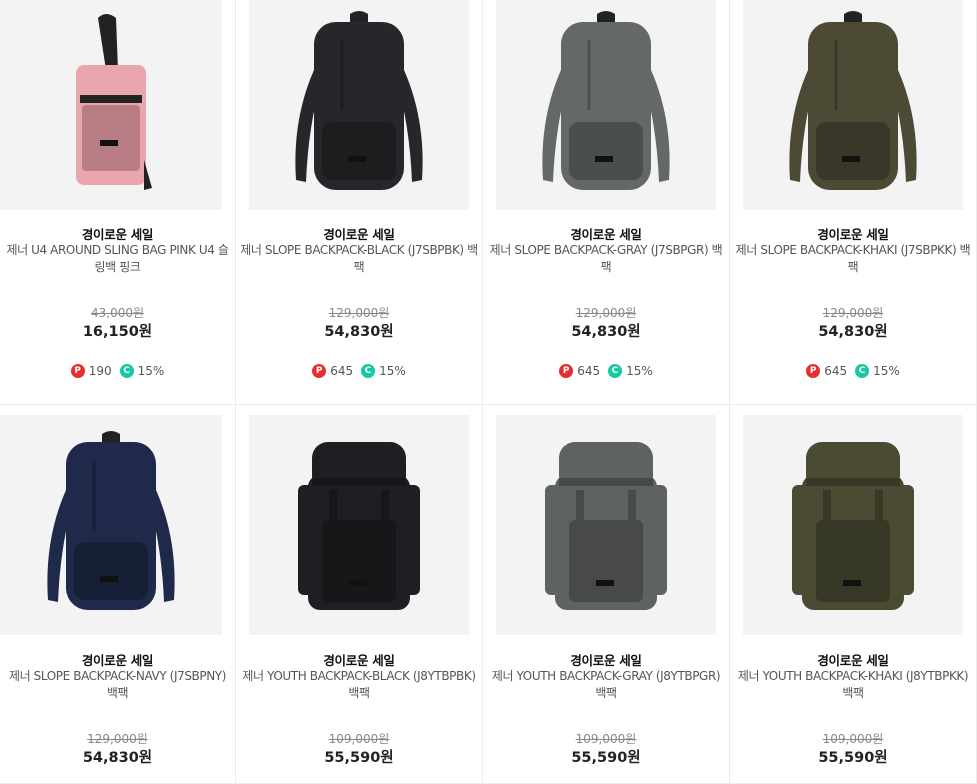 The image size is (977, 784). What do you see at coordinates (117, 313) in the screenshot?
I see `original-price: 43,000원` at bounding box center [117, 313].